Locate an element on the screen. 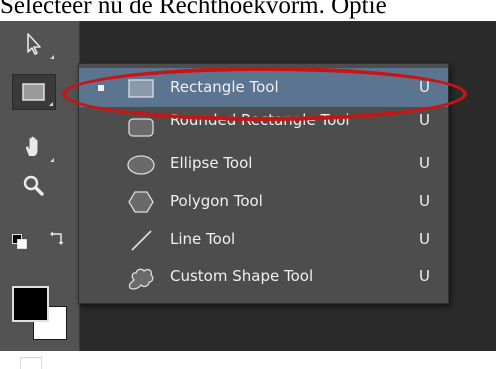 This screenshot has width=496, height=369. menu-item-label: Polygon Tool is located at coordinates (216, 201).